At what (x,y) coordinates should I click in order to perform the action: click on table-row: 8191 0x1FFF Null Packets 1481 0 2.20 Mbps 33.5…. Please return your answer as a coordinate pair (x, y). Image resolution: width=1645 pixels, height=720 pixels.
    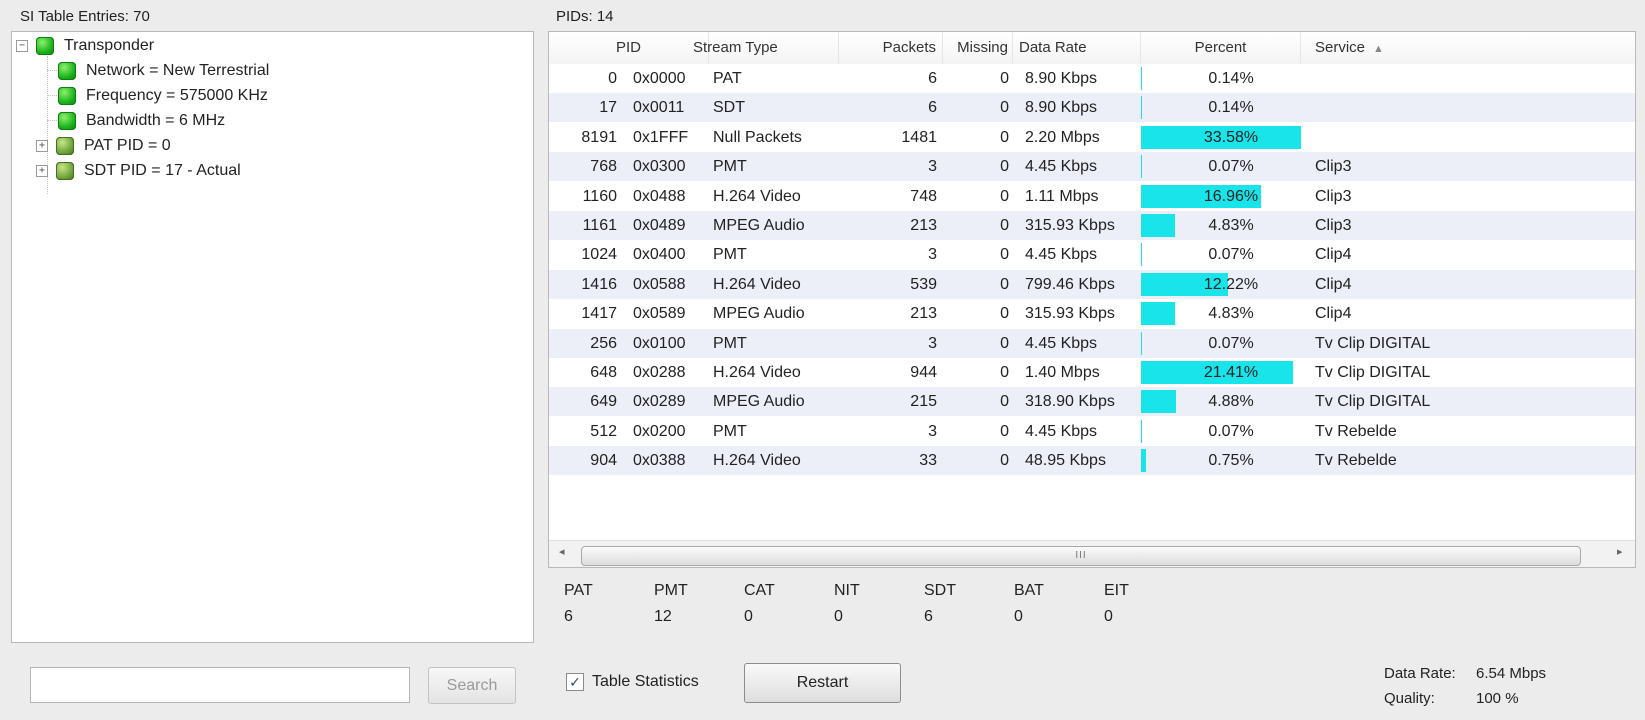
    Looking at the image, I should click on (1092, 137).